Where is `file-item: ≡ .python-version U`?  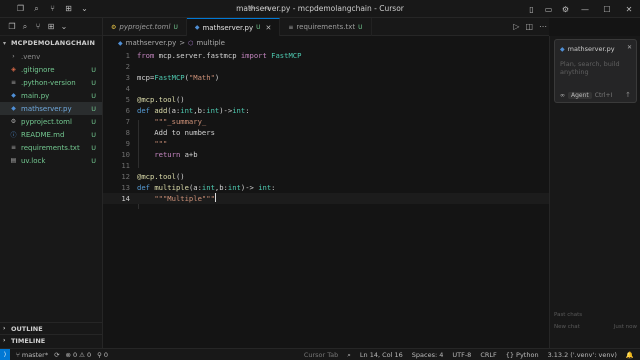 file-item: ≡ .python-version U is located at coordinates (51, 82).